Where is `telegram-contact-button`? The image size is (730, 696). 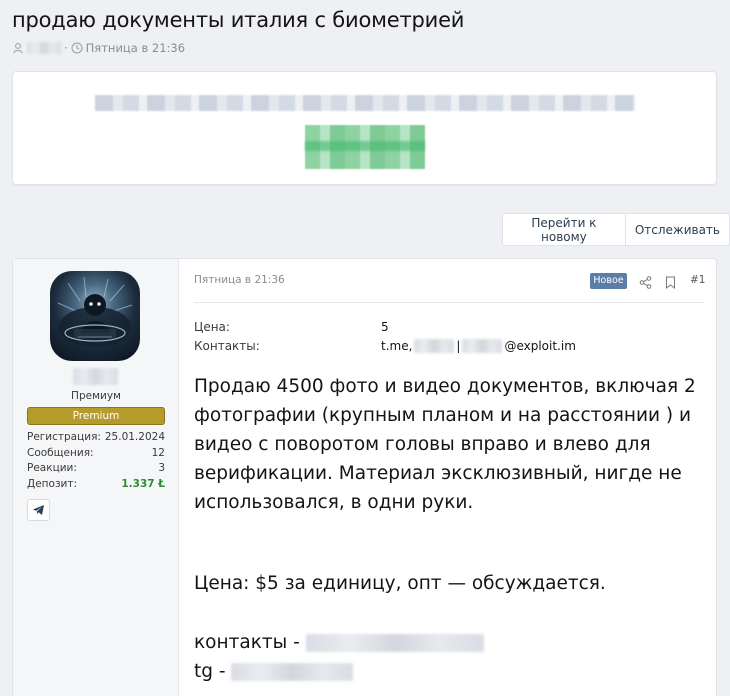 telegram-contact-button is located at coordinates (38, 510).